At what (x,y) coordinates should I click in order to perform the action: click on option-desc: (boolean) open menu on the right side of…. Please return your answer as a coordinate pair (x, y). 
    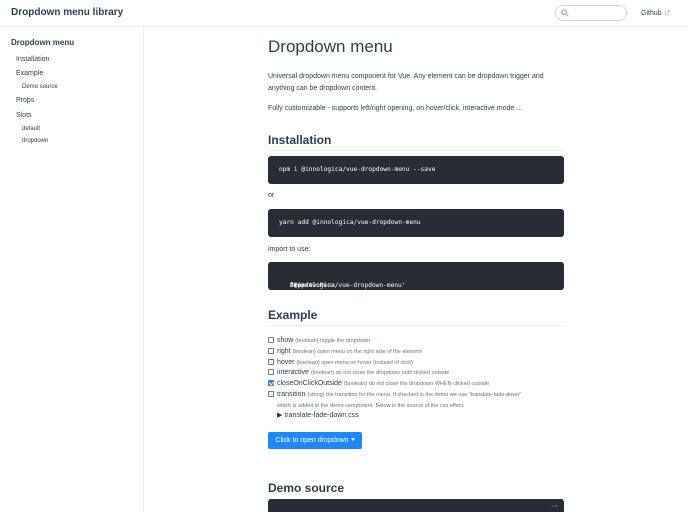
    Looking at the image, I should click on (357, 352).